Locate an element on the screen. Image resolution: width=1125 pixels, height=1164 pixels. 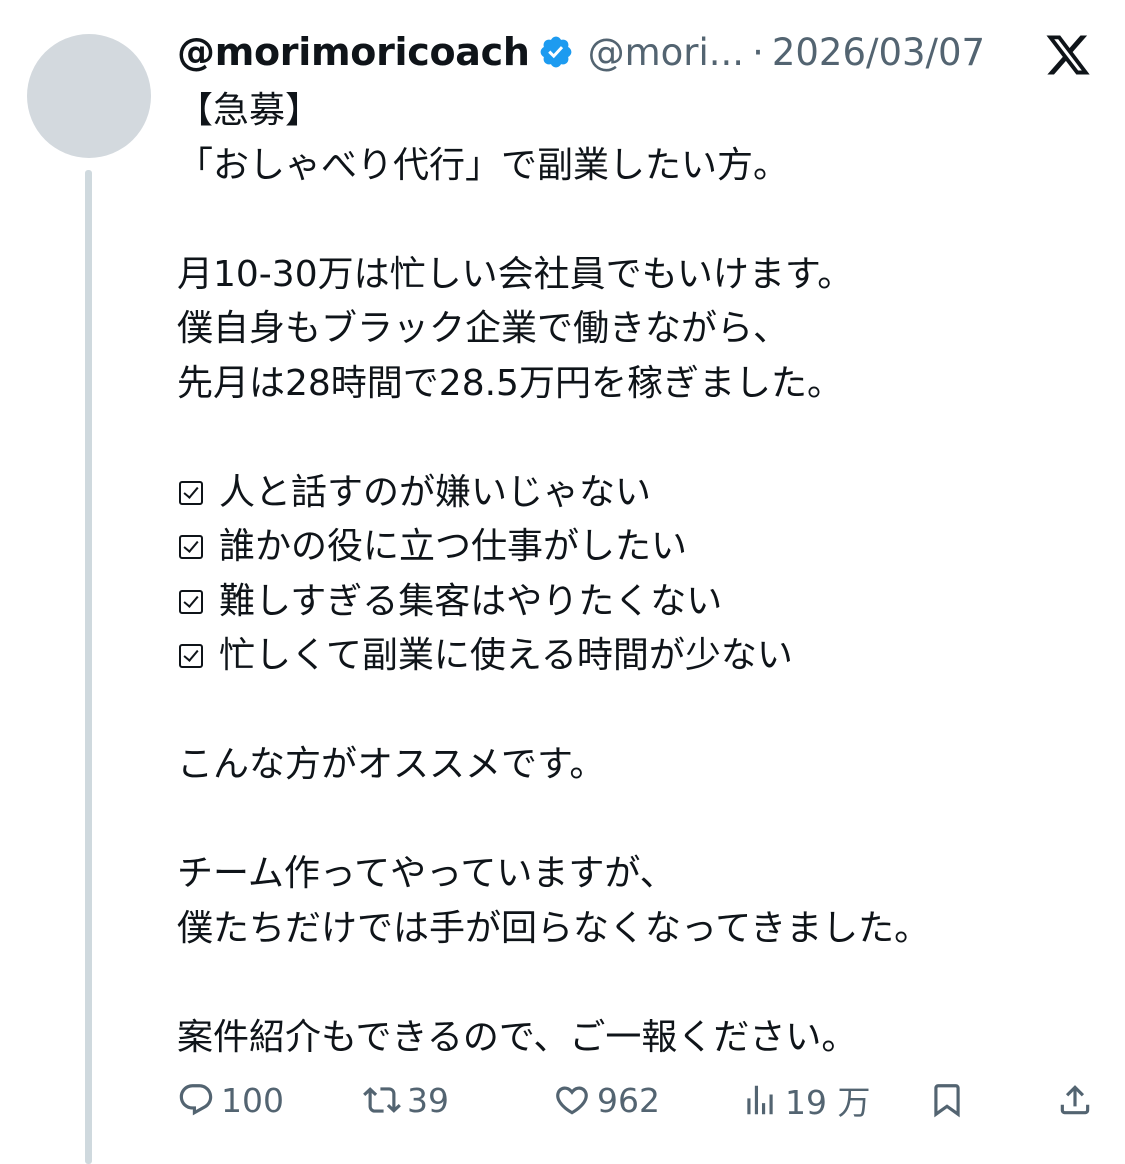
repost-count: 39 is located at coordinates (428, 1100).